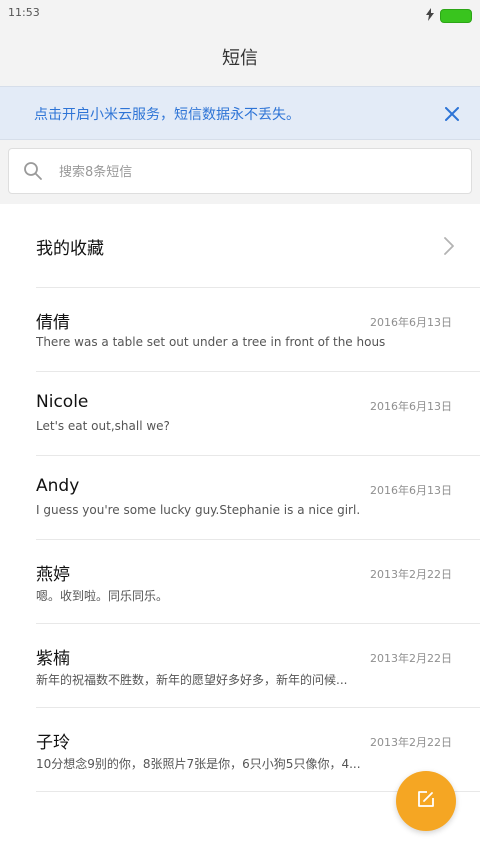 This screenshot has width=480, height=853. I want to click on compose-button, so click(426, 801).